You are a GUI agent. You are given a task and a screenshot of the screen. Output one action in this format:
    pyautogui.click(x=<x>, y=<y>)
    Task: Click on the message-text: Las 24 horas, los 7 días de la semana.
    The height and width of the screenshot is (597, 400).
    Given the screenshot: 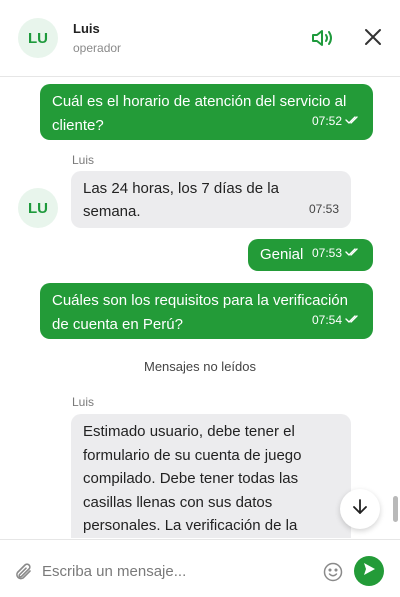 What is the action you would take?
    pyautogui.click(x=181, y=200)
    